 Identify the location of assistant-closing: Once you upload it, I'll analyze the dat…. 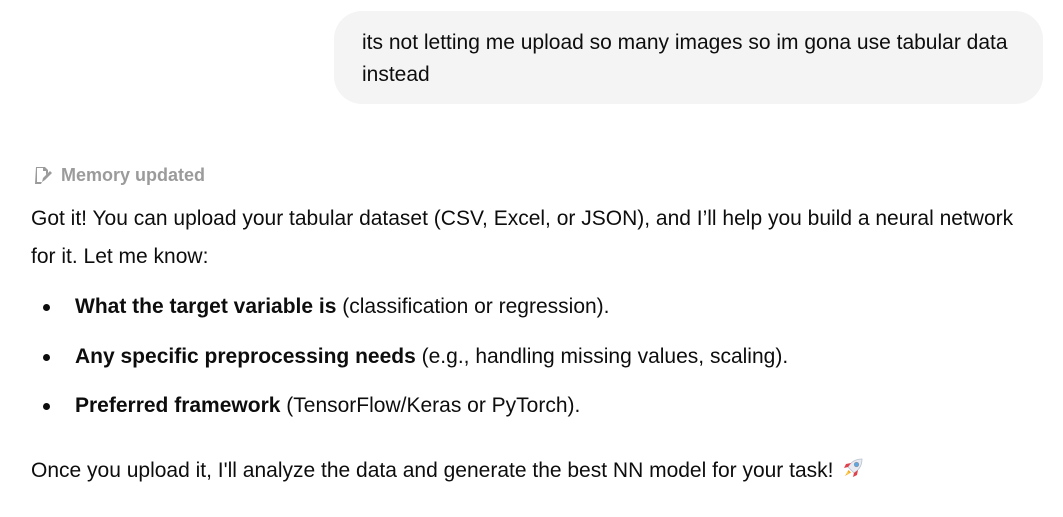
(448, 472).